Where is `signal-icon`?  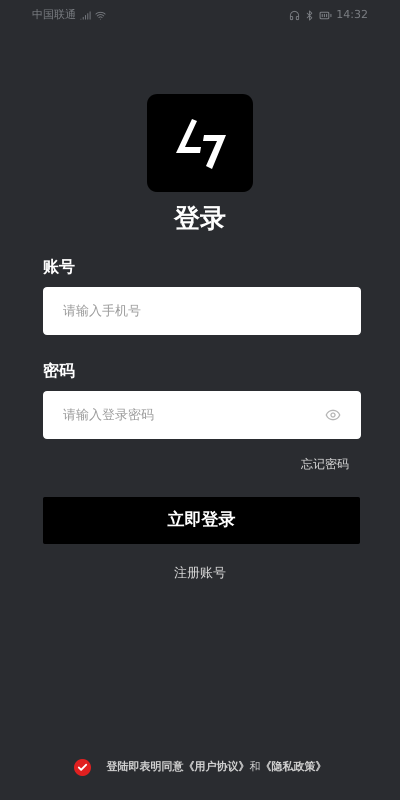
signal-icon is located at coordinates (85, 15).